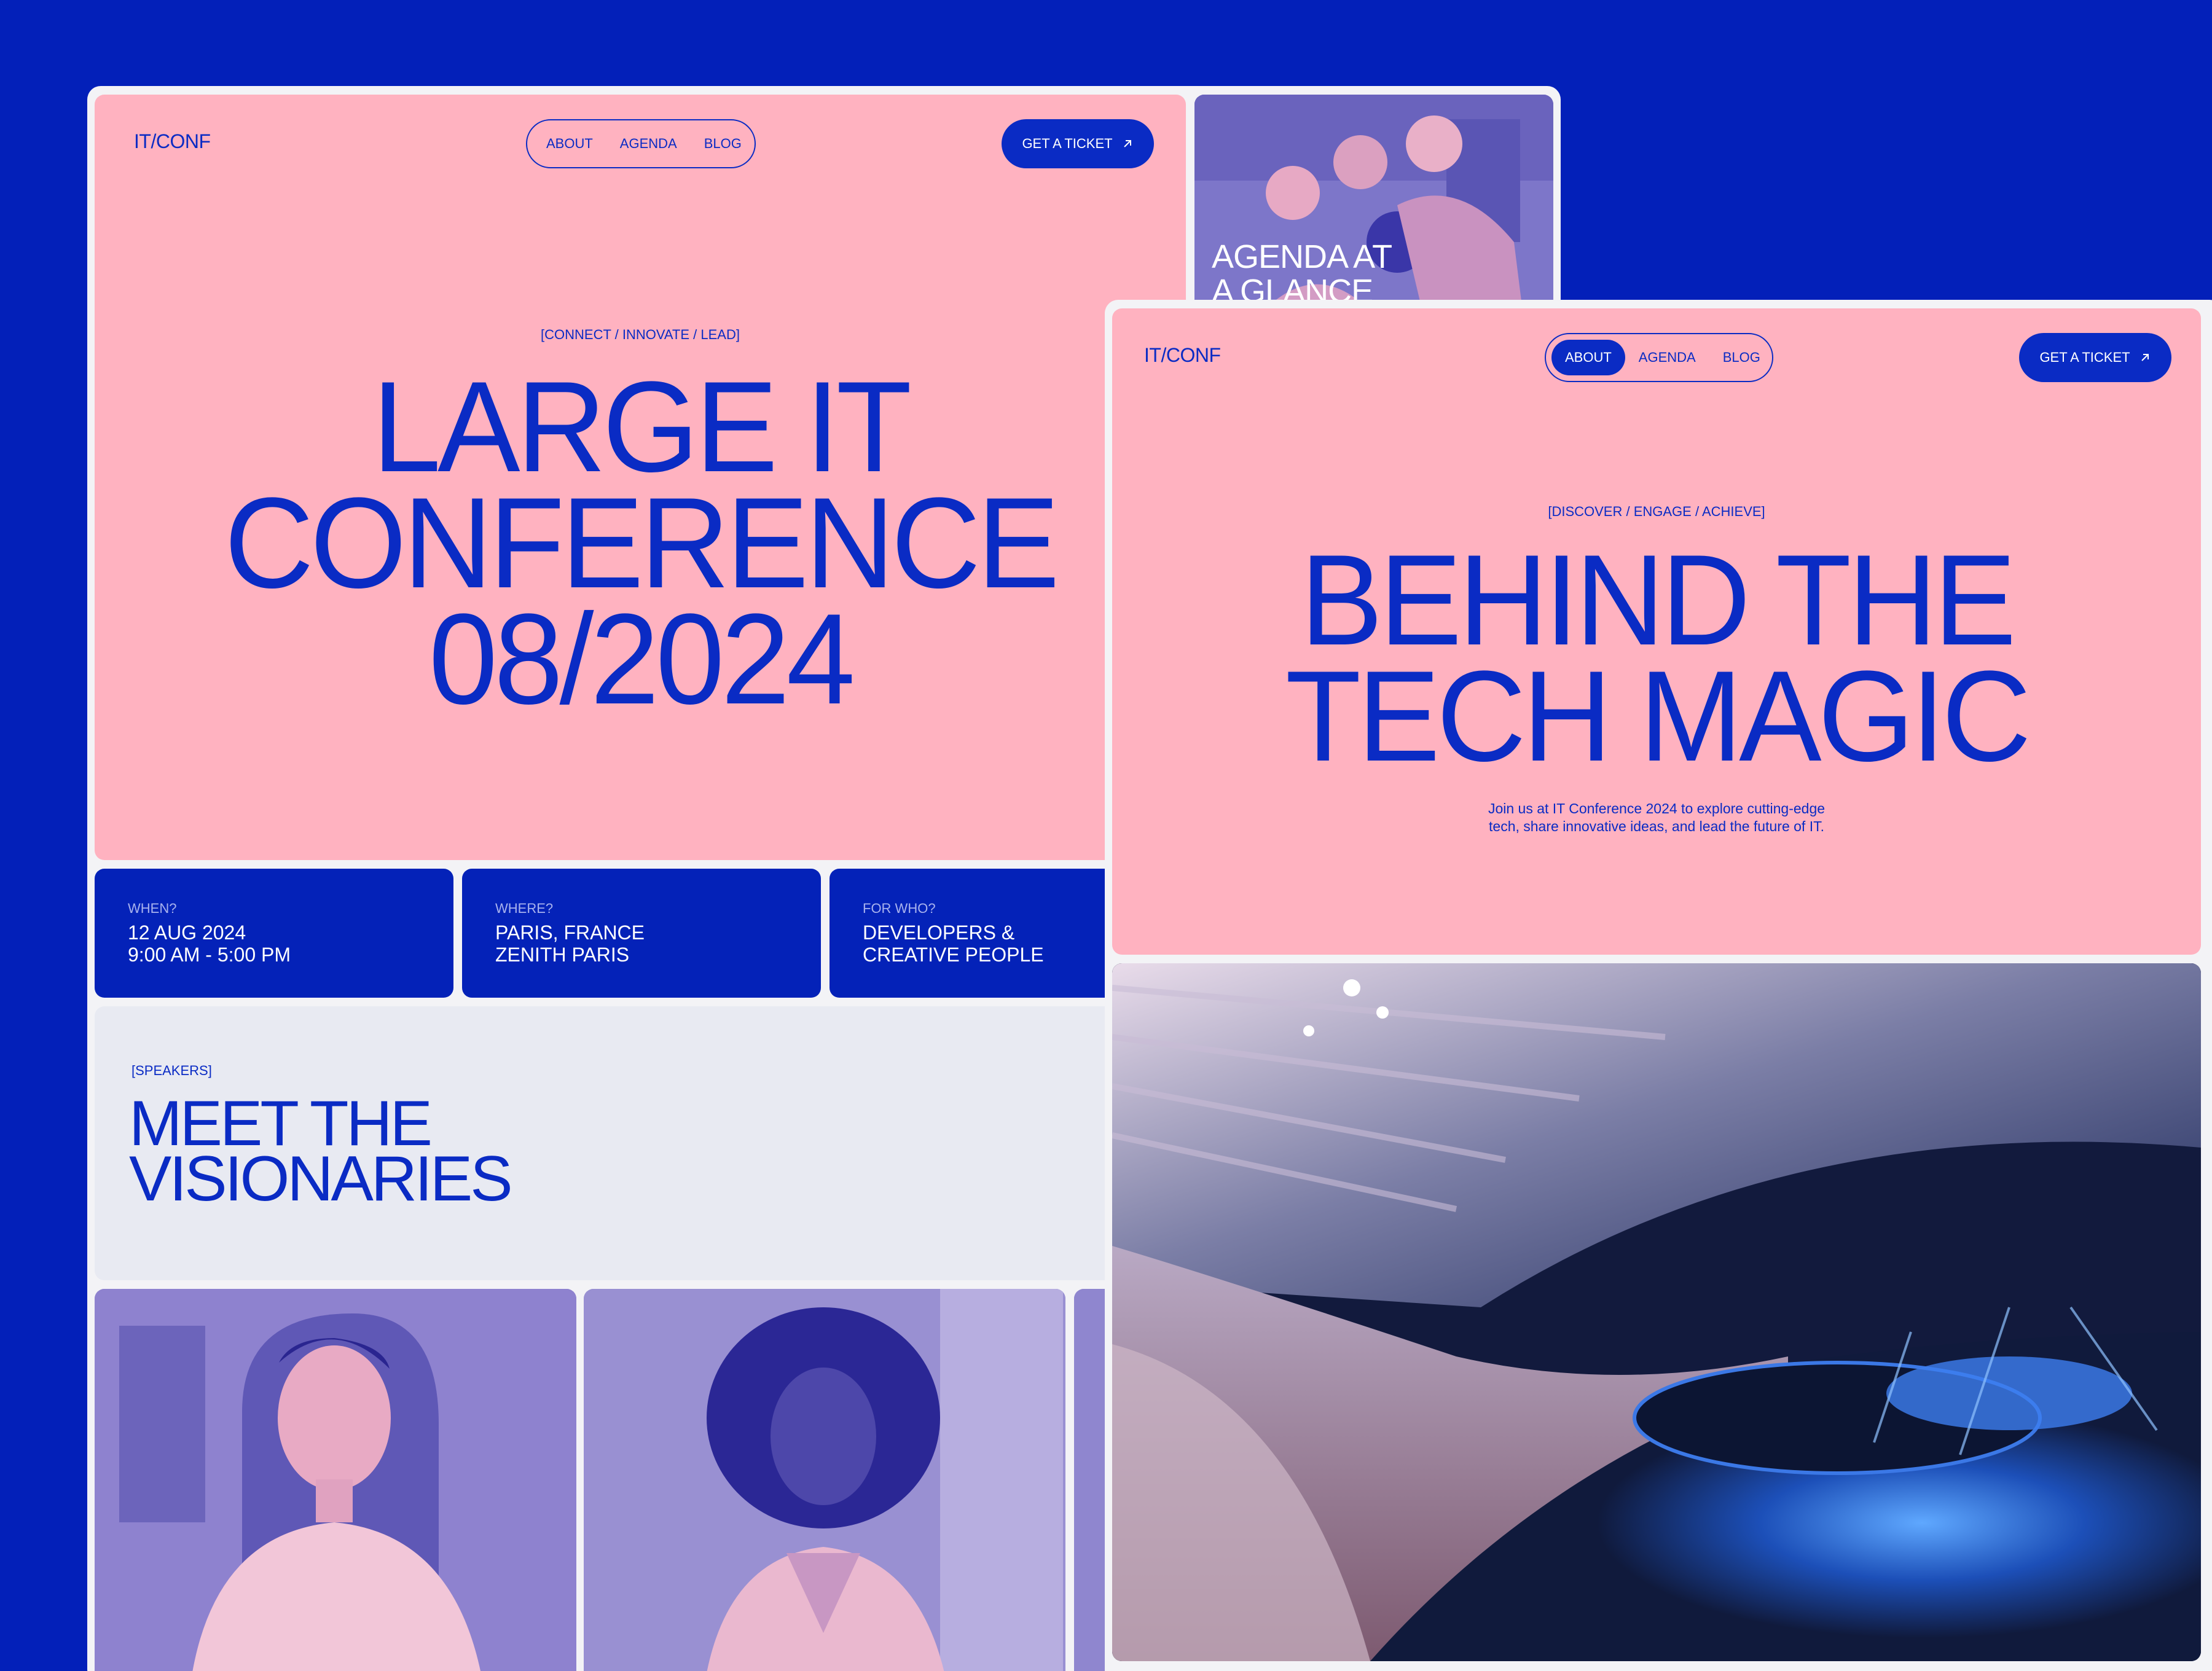 Image resolution: width=2212 pixels, height=1671 pixels. Describe the element at coordinates (953, 955) in the screenshot. I see `audience-line-2: CREATIVE PEOPLE` at that location.